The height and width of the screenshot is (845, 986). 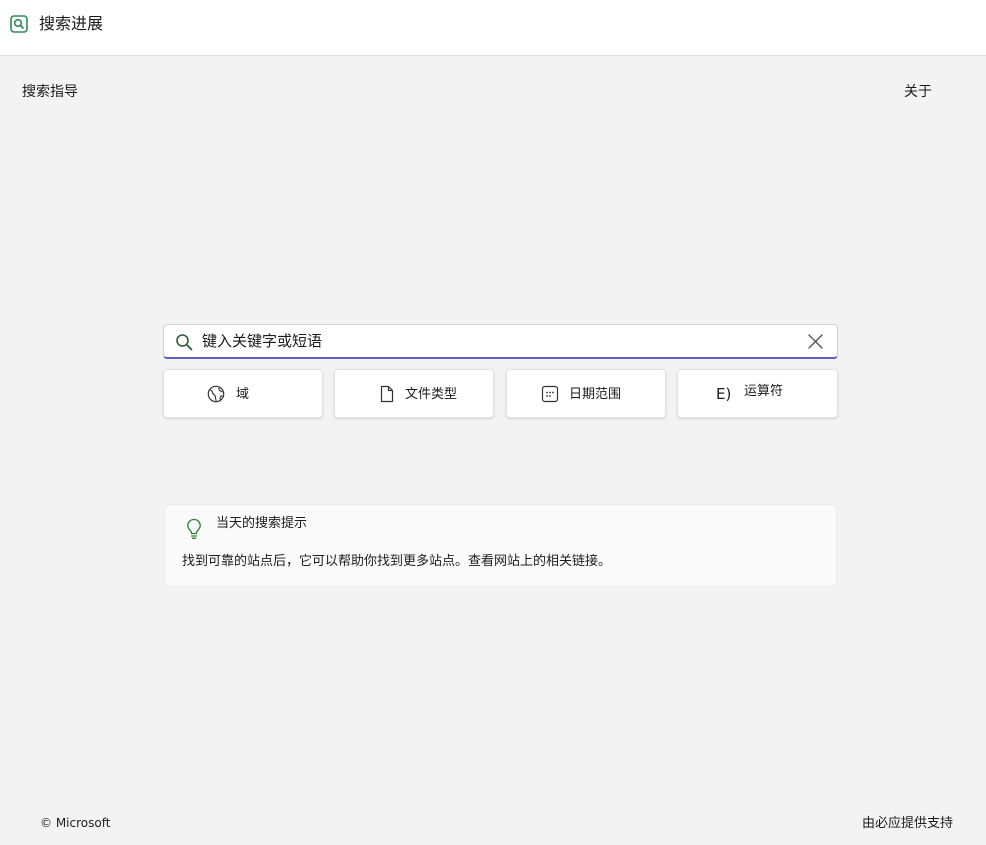 What do you see at coordinates (550, 394) in the screenshot?
I see `calendar-icon` at bounding box center [550, 394].